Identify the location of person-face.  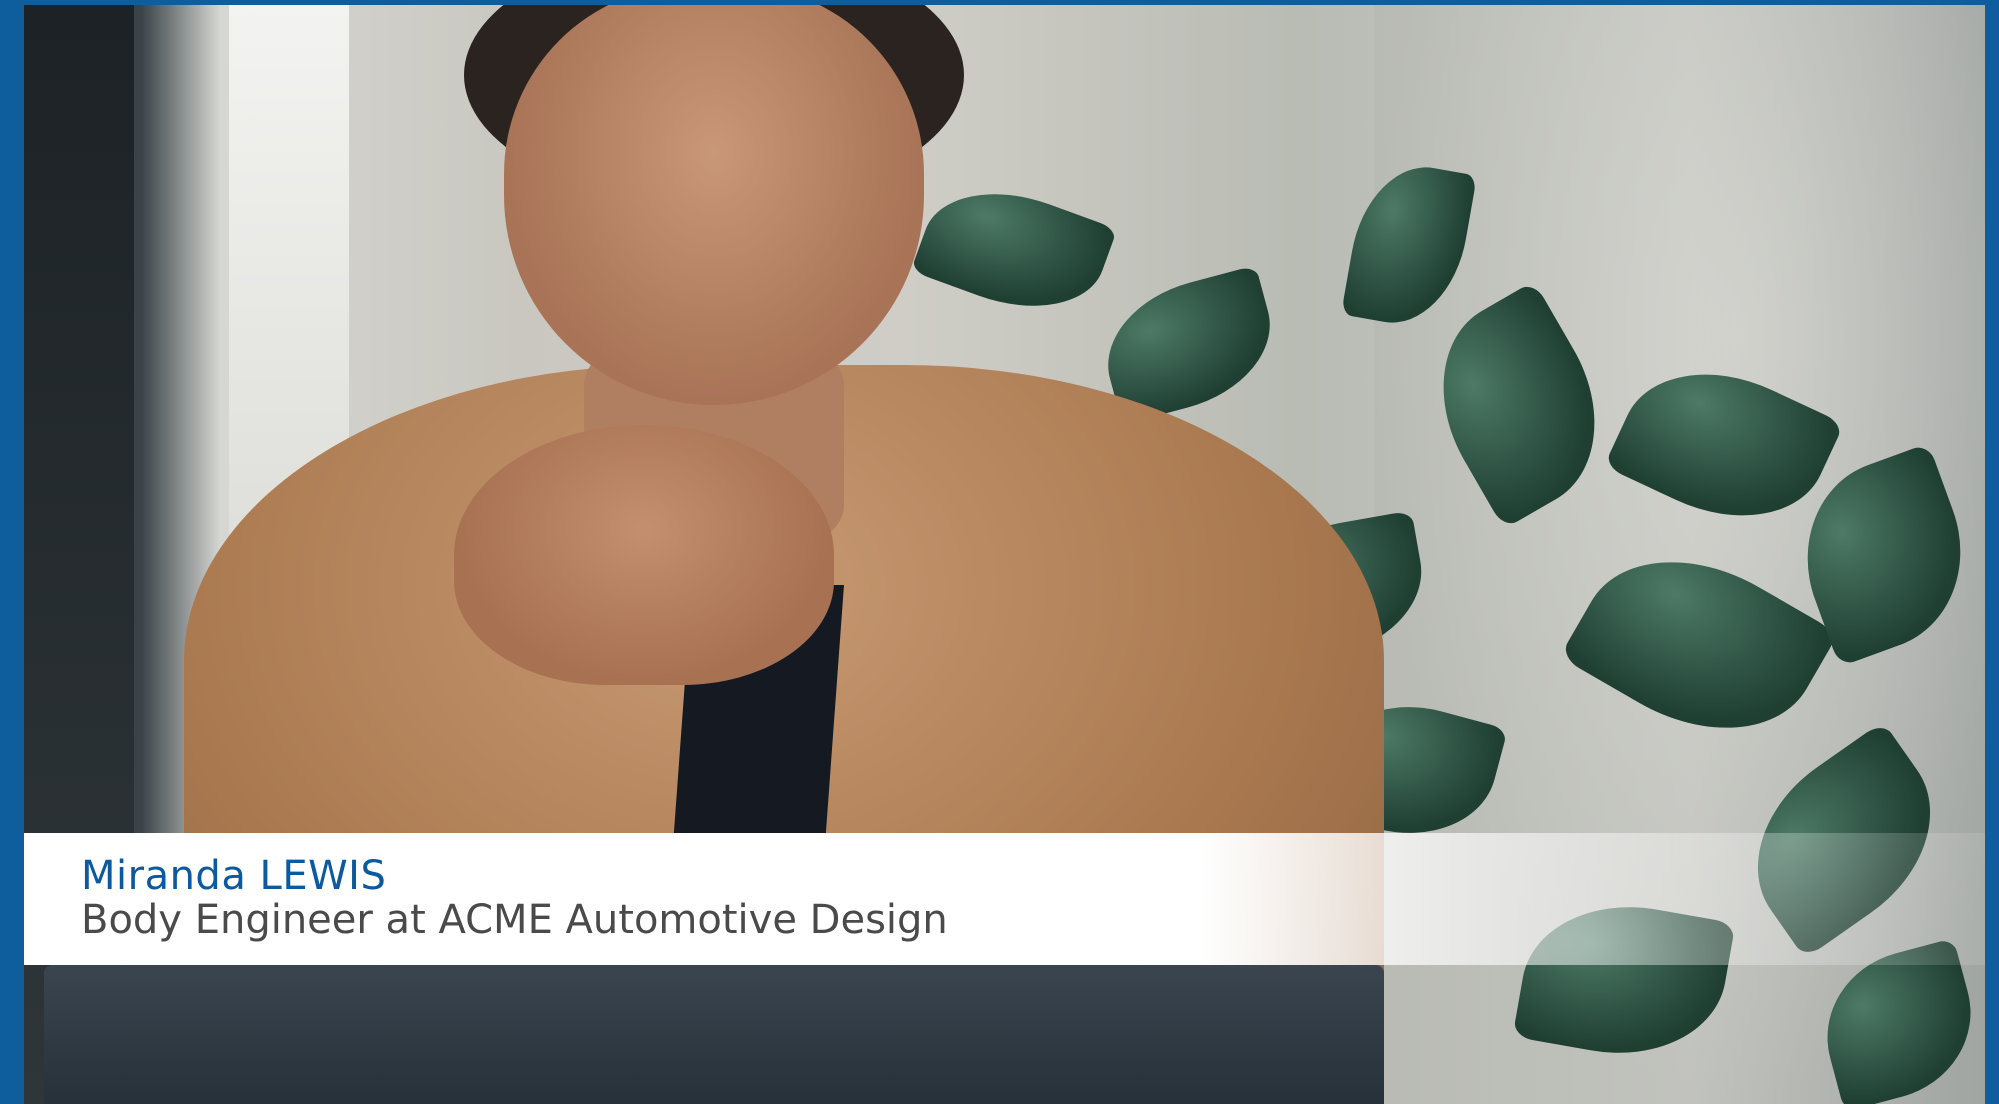
(714, 205).